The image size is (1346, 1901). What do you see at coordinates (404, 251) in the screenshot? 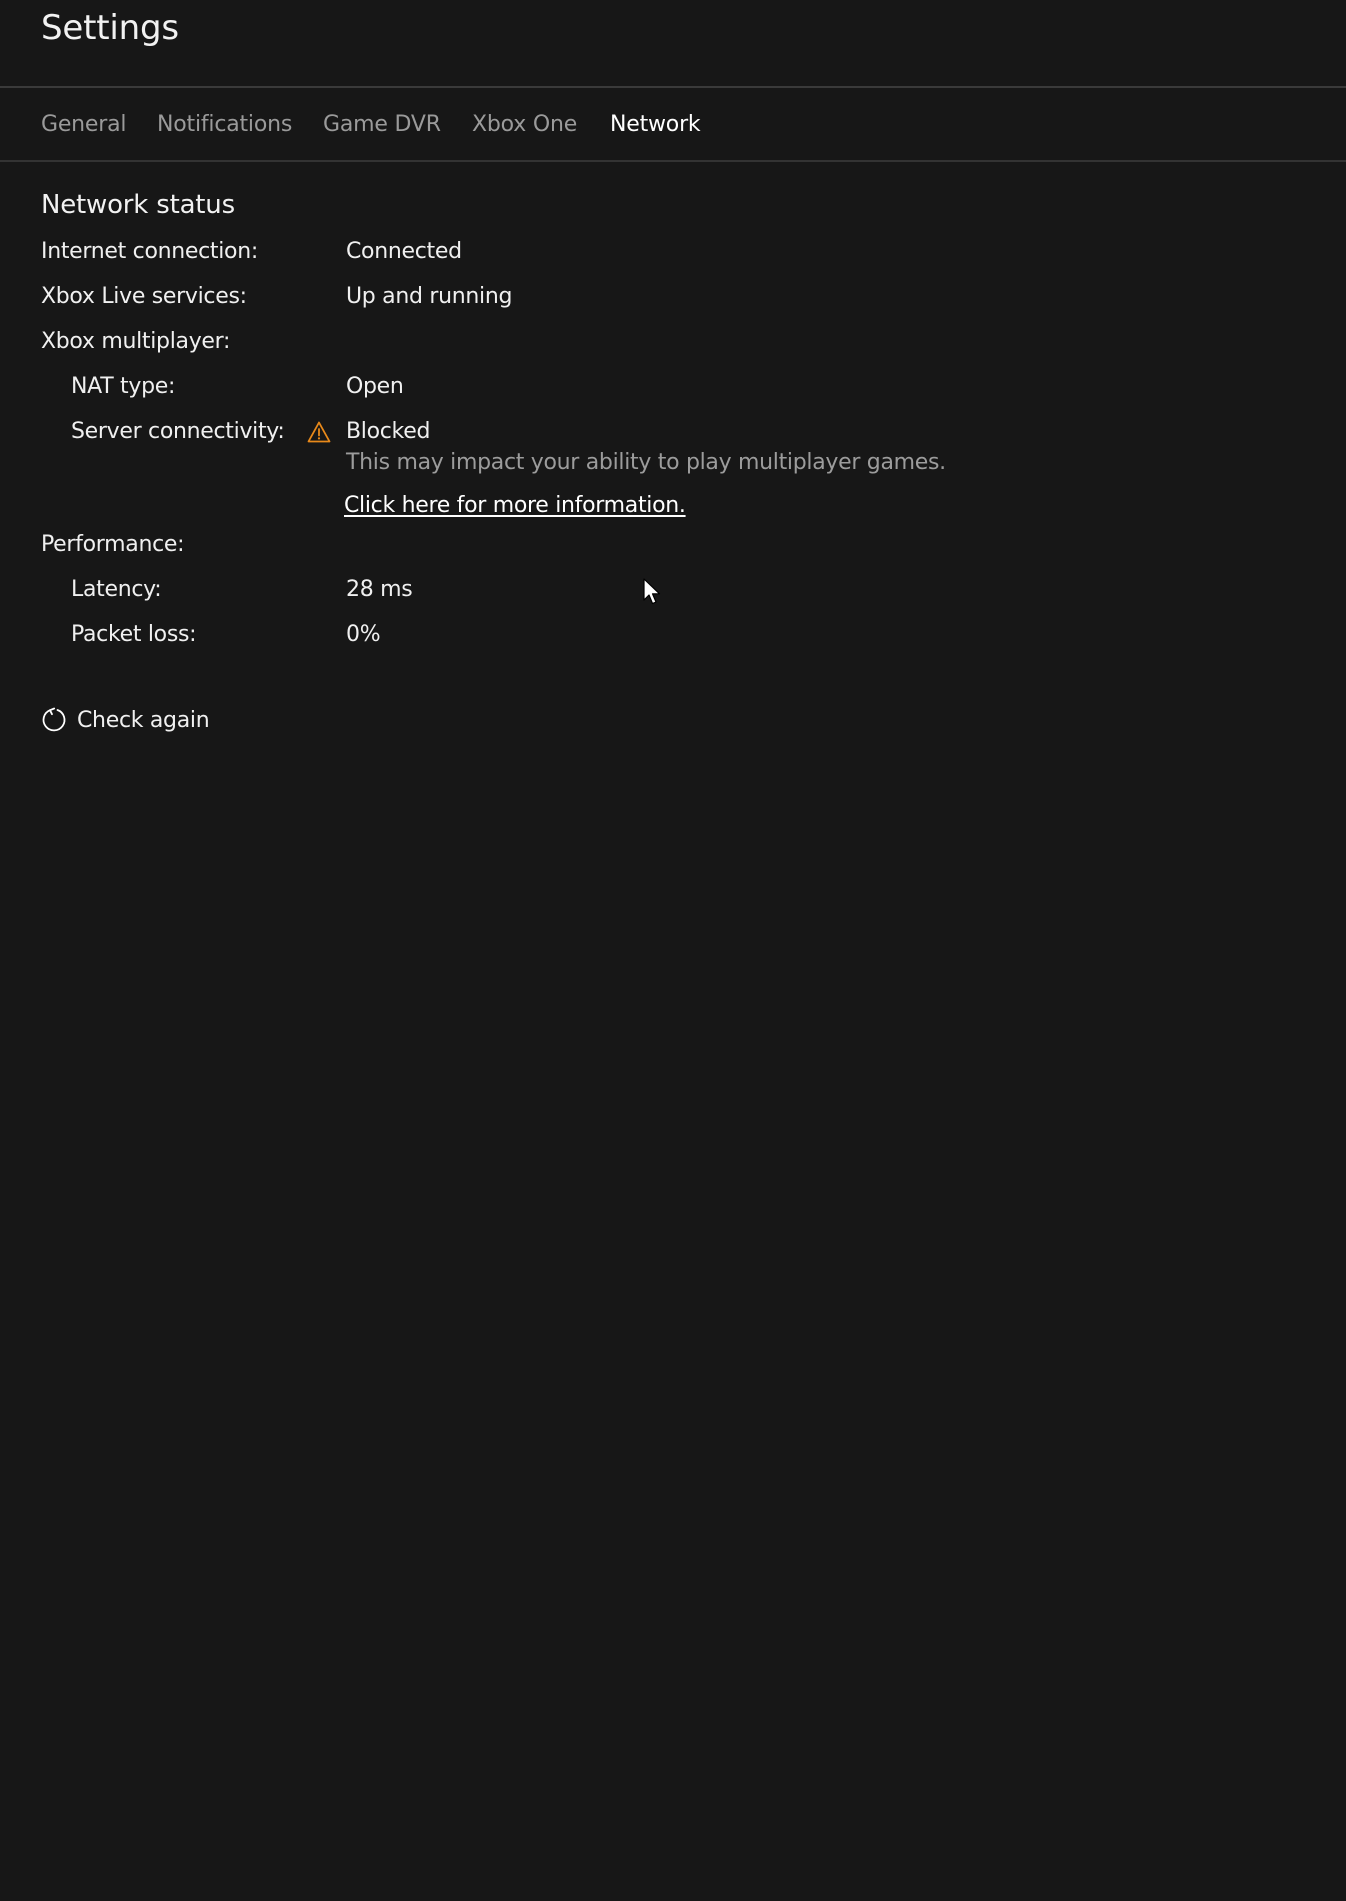
I see `internet-connection-value: Connected` at bounding box center [404, 251].